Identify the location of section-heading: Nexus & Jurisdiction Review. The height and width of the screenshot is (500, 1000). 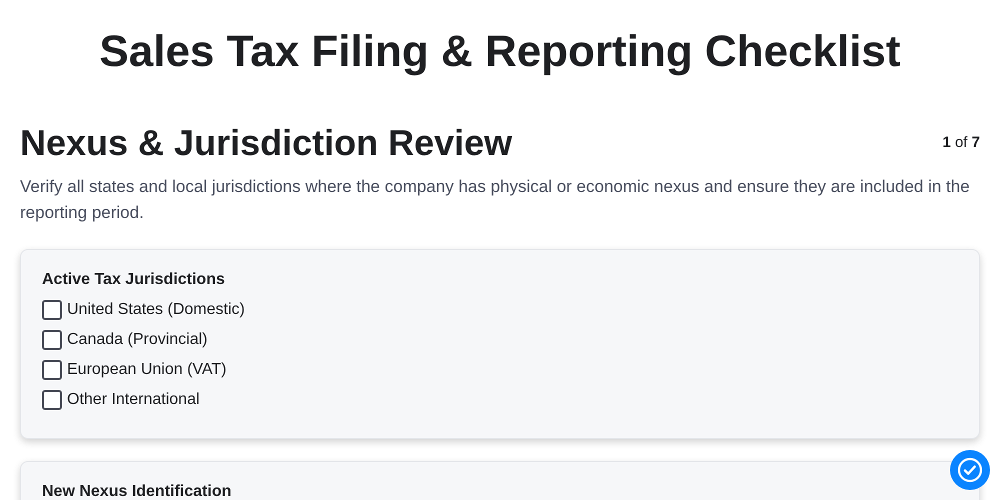
(266, 143).